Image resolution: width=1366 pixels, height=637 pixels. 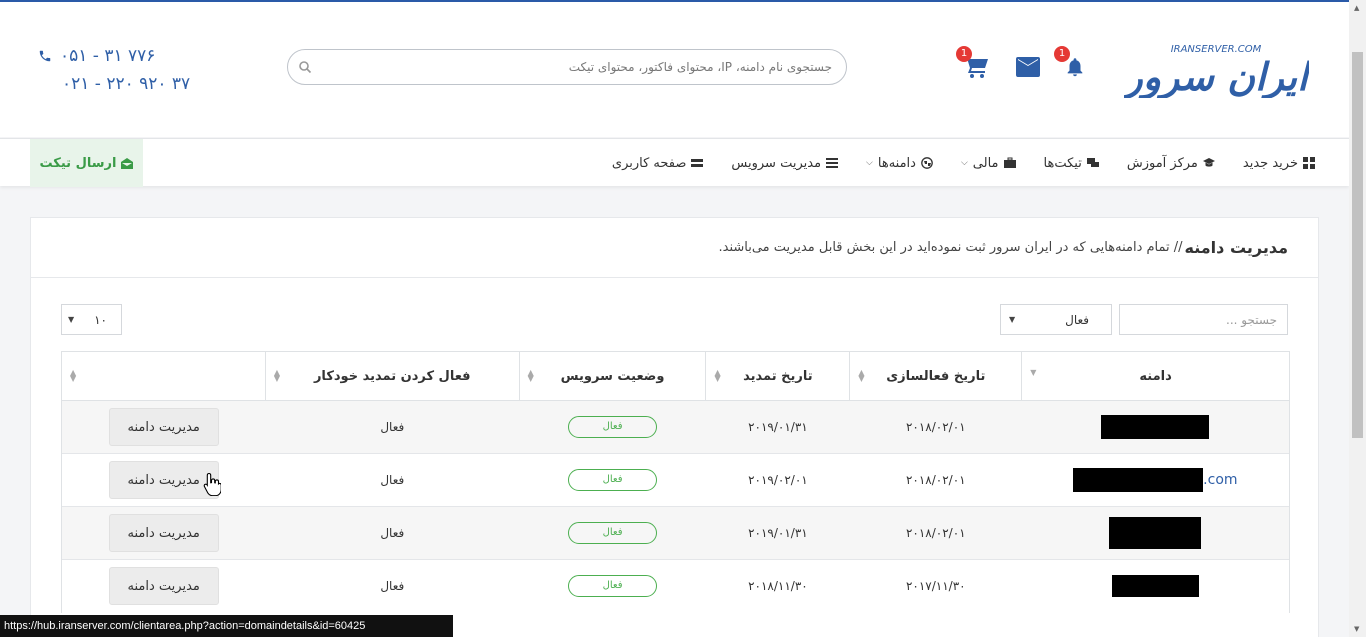 I want to click on nav-item-dashboard: صفحه کاربری, so click(x=658, y=163).